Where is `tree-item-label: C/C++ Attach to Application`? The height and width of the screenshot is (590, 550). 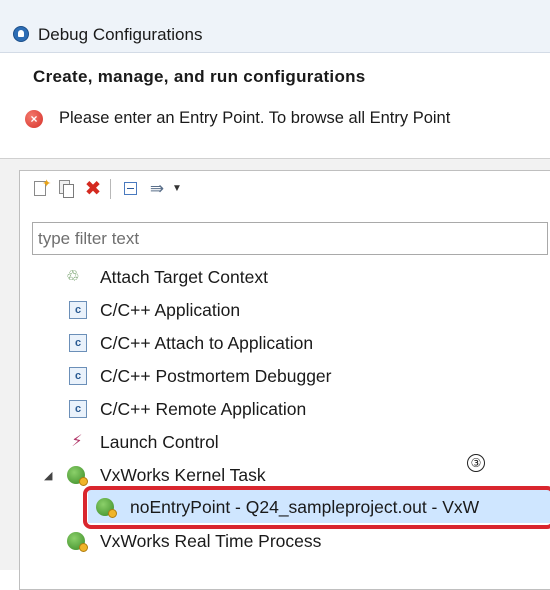
tree-item-label: C/C++ Attach to Application is located at coordinates (207, 343).